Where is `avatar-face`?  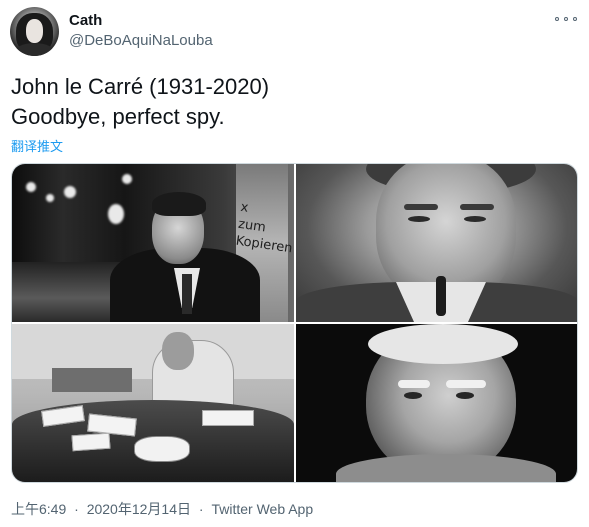 avatar-face is located at coordinates (34, 31).